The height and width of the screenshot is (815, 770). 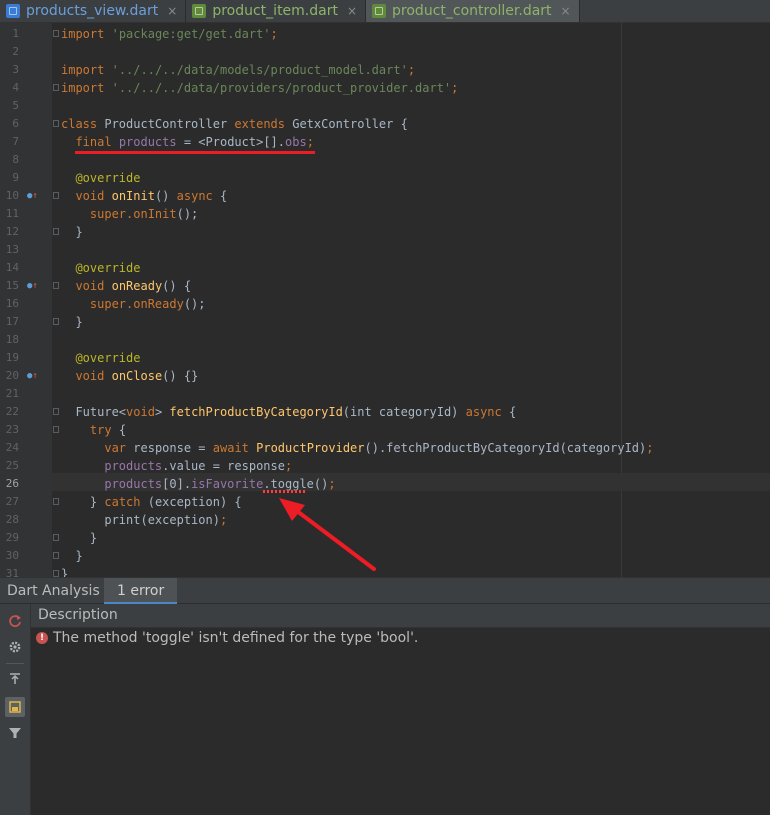 I want to click on tab-label: product_item.dart, so click(x=275, y=11).